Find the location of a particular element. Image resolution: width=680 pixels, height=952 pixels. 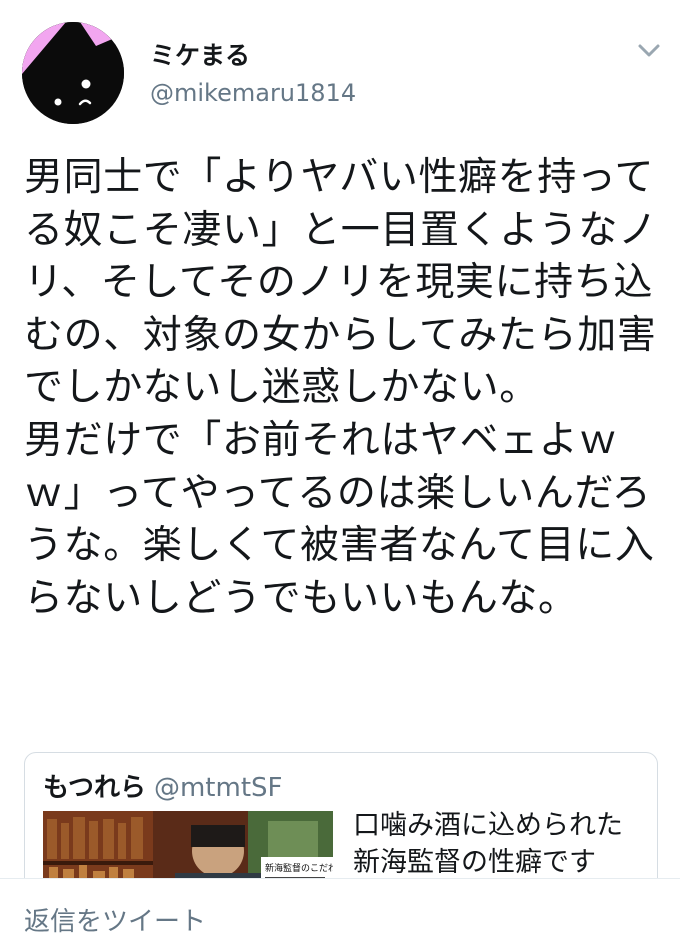

reply-composer-bar: 返信をツイート is located at coordinates (340, 915).